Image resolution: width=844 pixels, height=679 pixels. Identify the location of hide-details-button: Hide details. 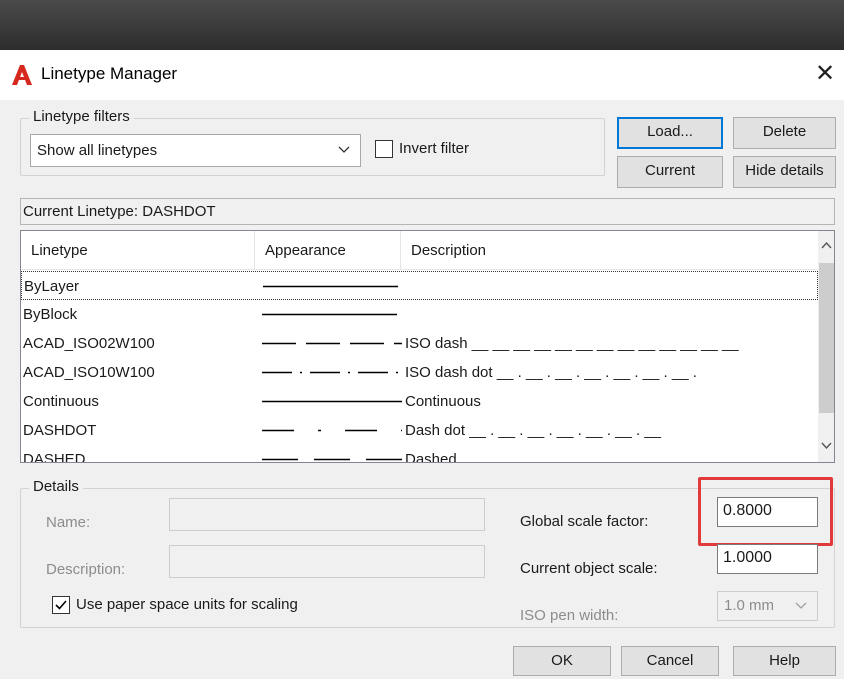
(784, 172).